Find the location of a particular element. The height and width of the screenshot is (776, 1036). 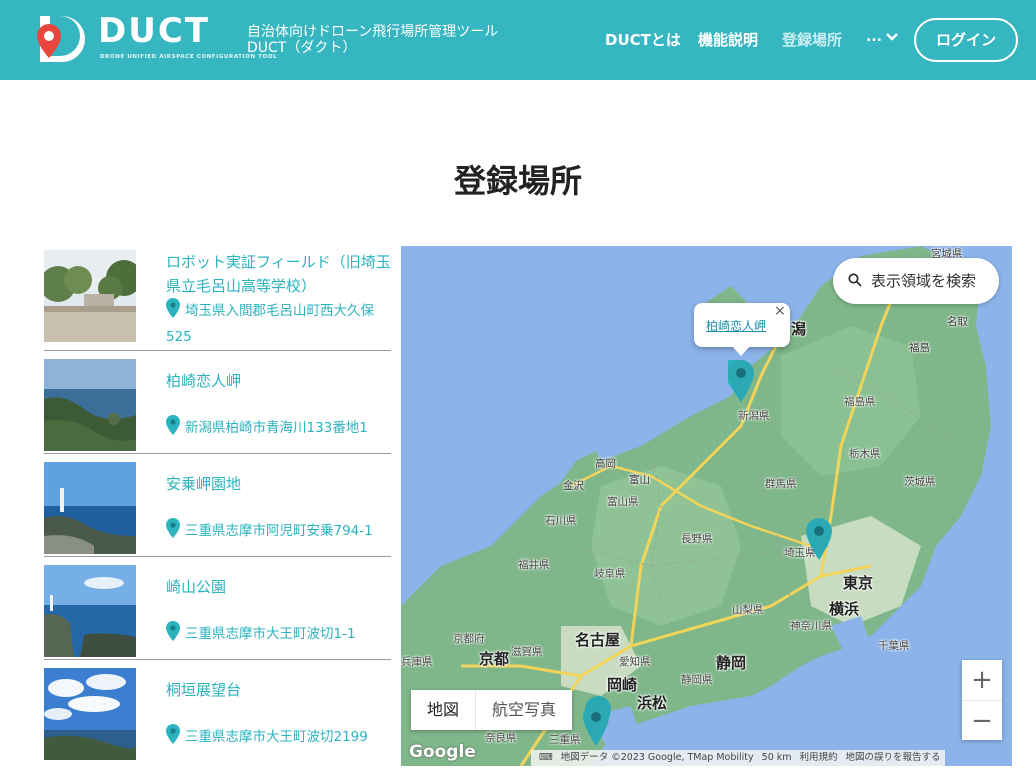

map-label-fukushima-pref: 福島県 is located at coordinates (860, 402).